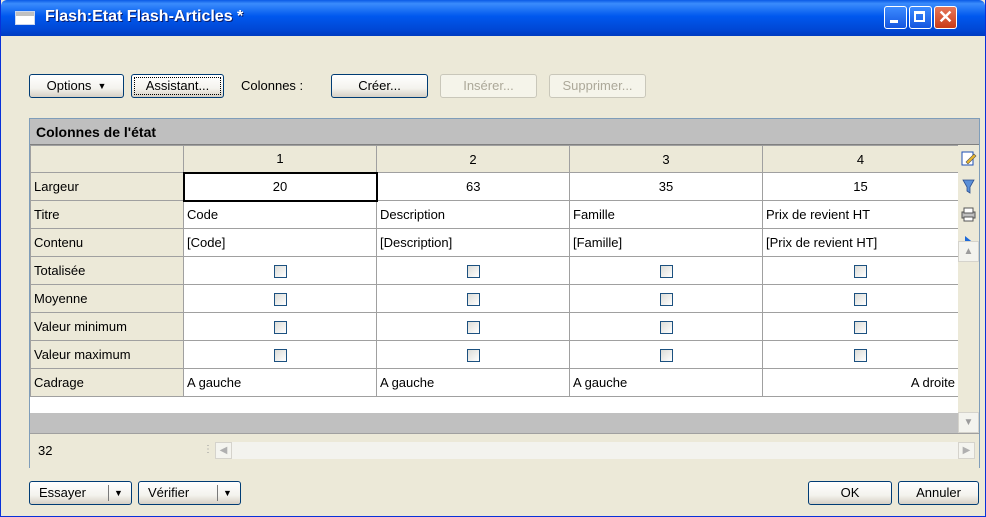  I want to click on options-label: Options, so click(69, 85).